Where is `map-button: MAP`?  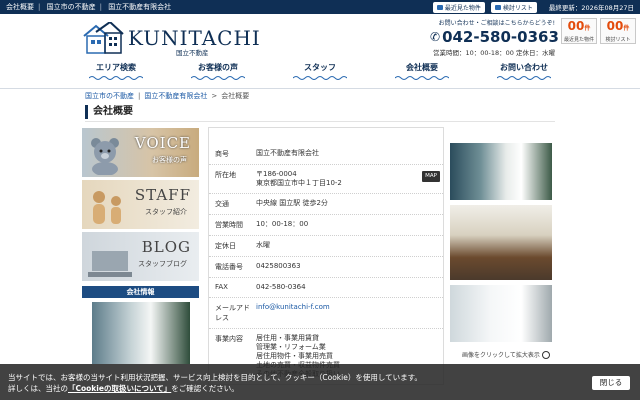
map-button: MAP is located at coordinates (431, 176).